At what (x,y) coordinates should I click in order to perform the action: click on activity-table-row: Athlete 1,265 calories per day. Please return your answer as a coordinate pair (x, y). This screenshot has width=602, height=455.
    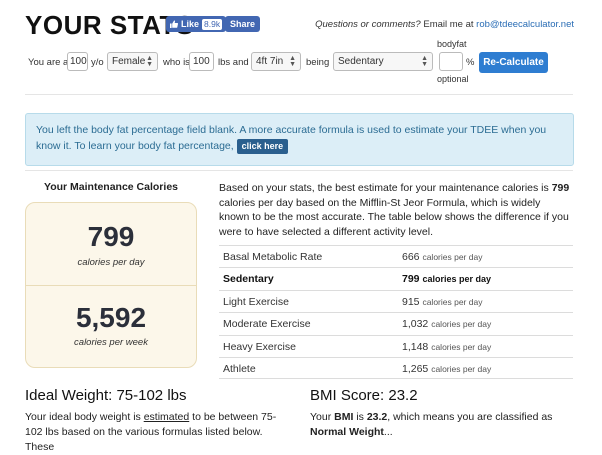
    Looking at the image, I should click on (396, 368).